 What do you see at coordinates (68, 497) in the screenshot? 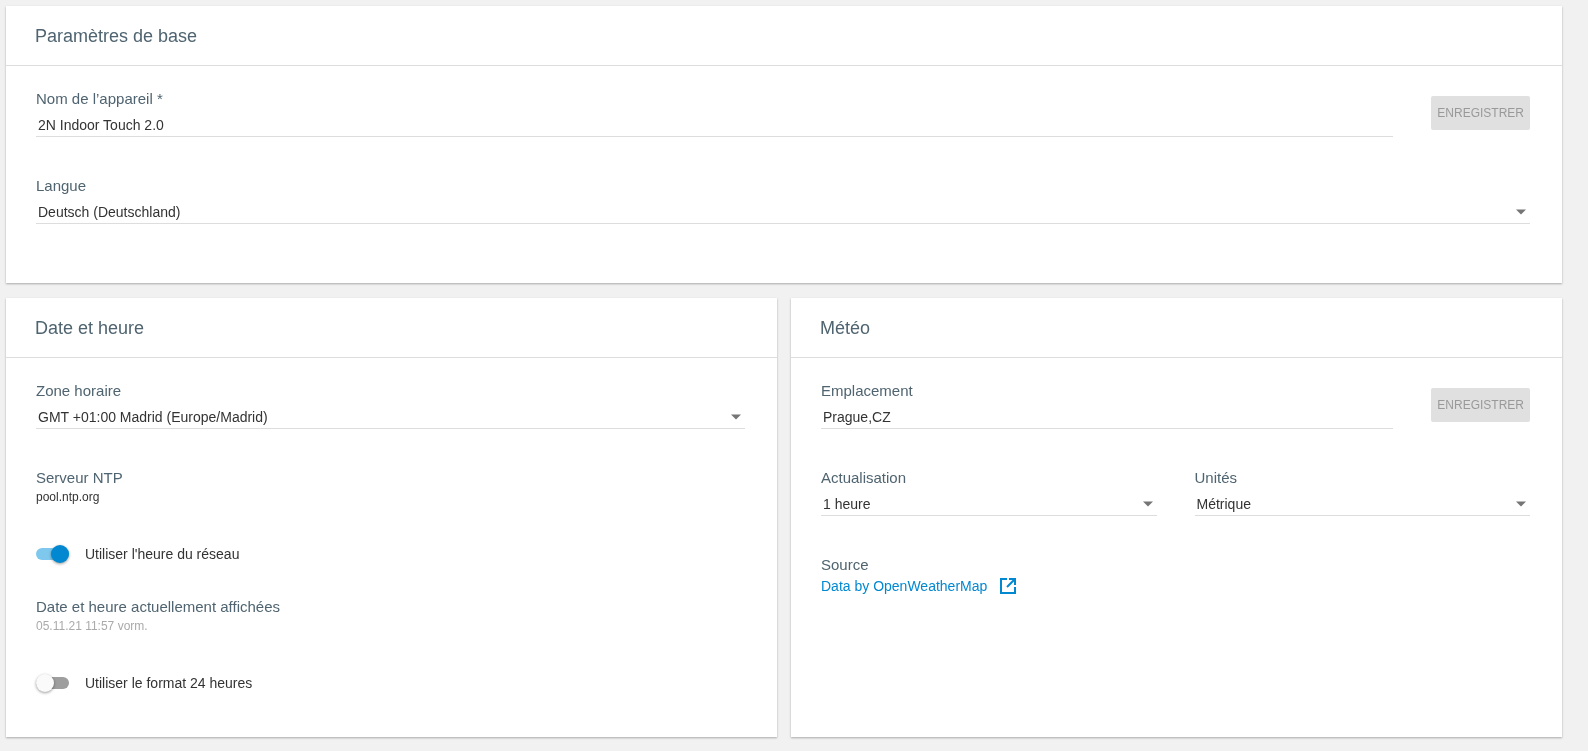
I see `info-value: pool.ntp.org` at bounding box center [68, 497].